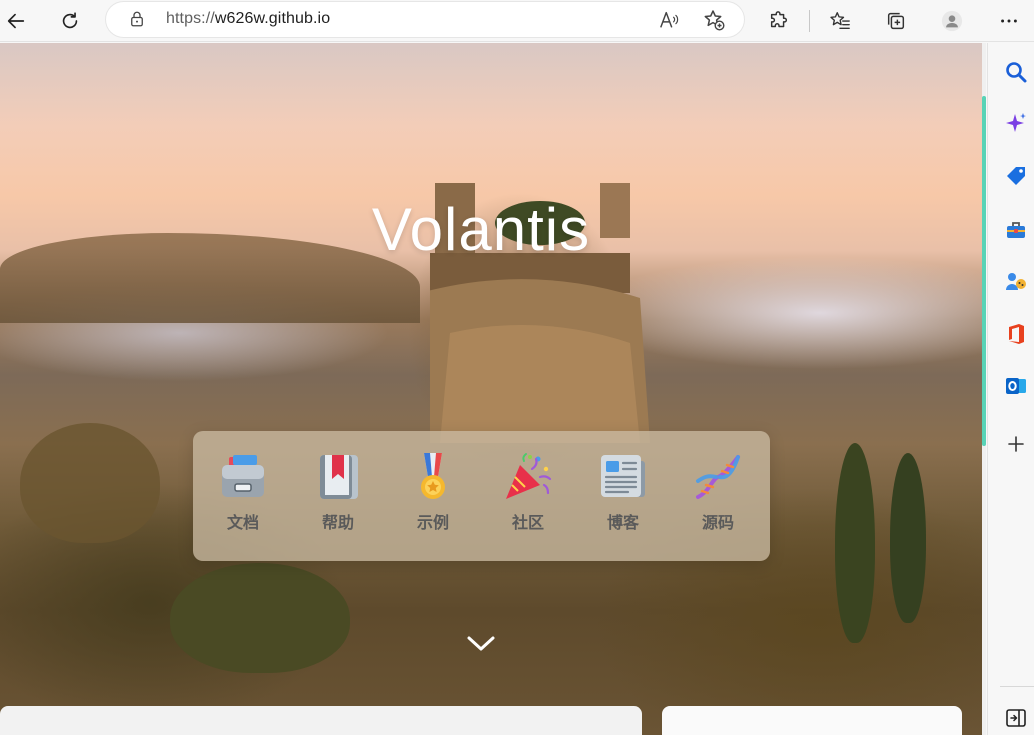 The height and width of the screenshot is (735, 1034). What do you see at coordinates (527, 522) in the screenshot?
I see `menu-item-label: 社区` at bounding box center [527, 522].